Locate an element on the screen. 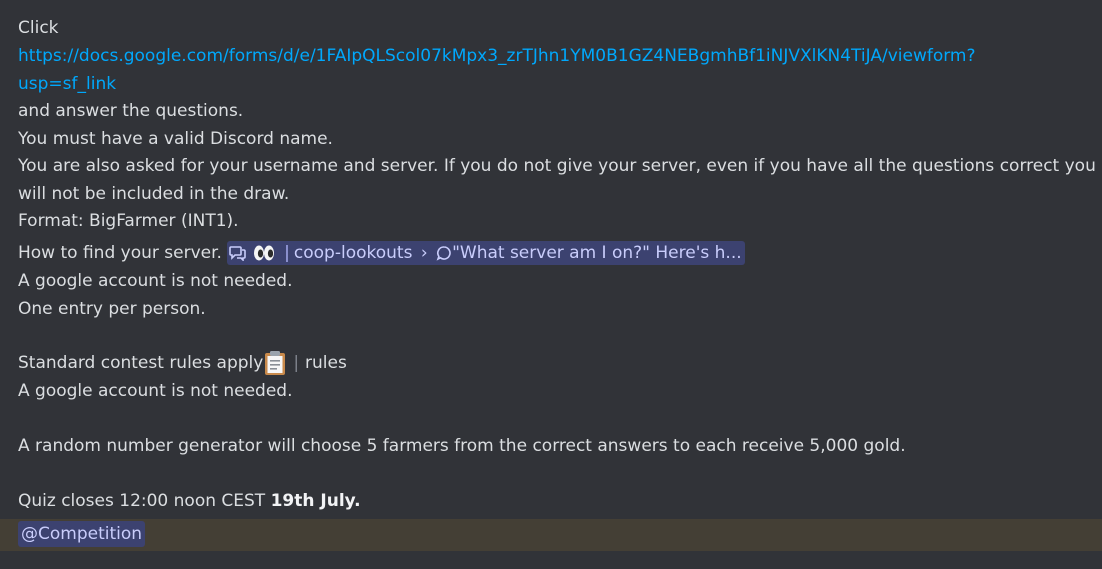  message-line-answer: and answer the questions. is located at coordinates (131, 111).